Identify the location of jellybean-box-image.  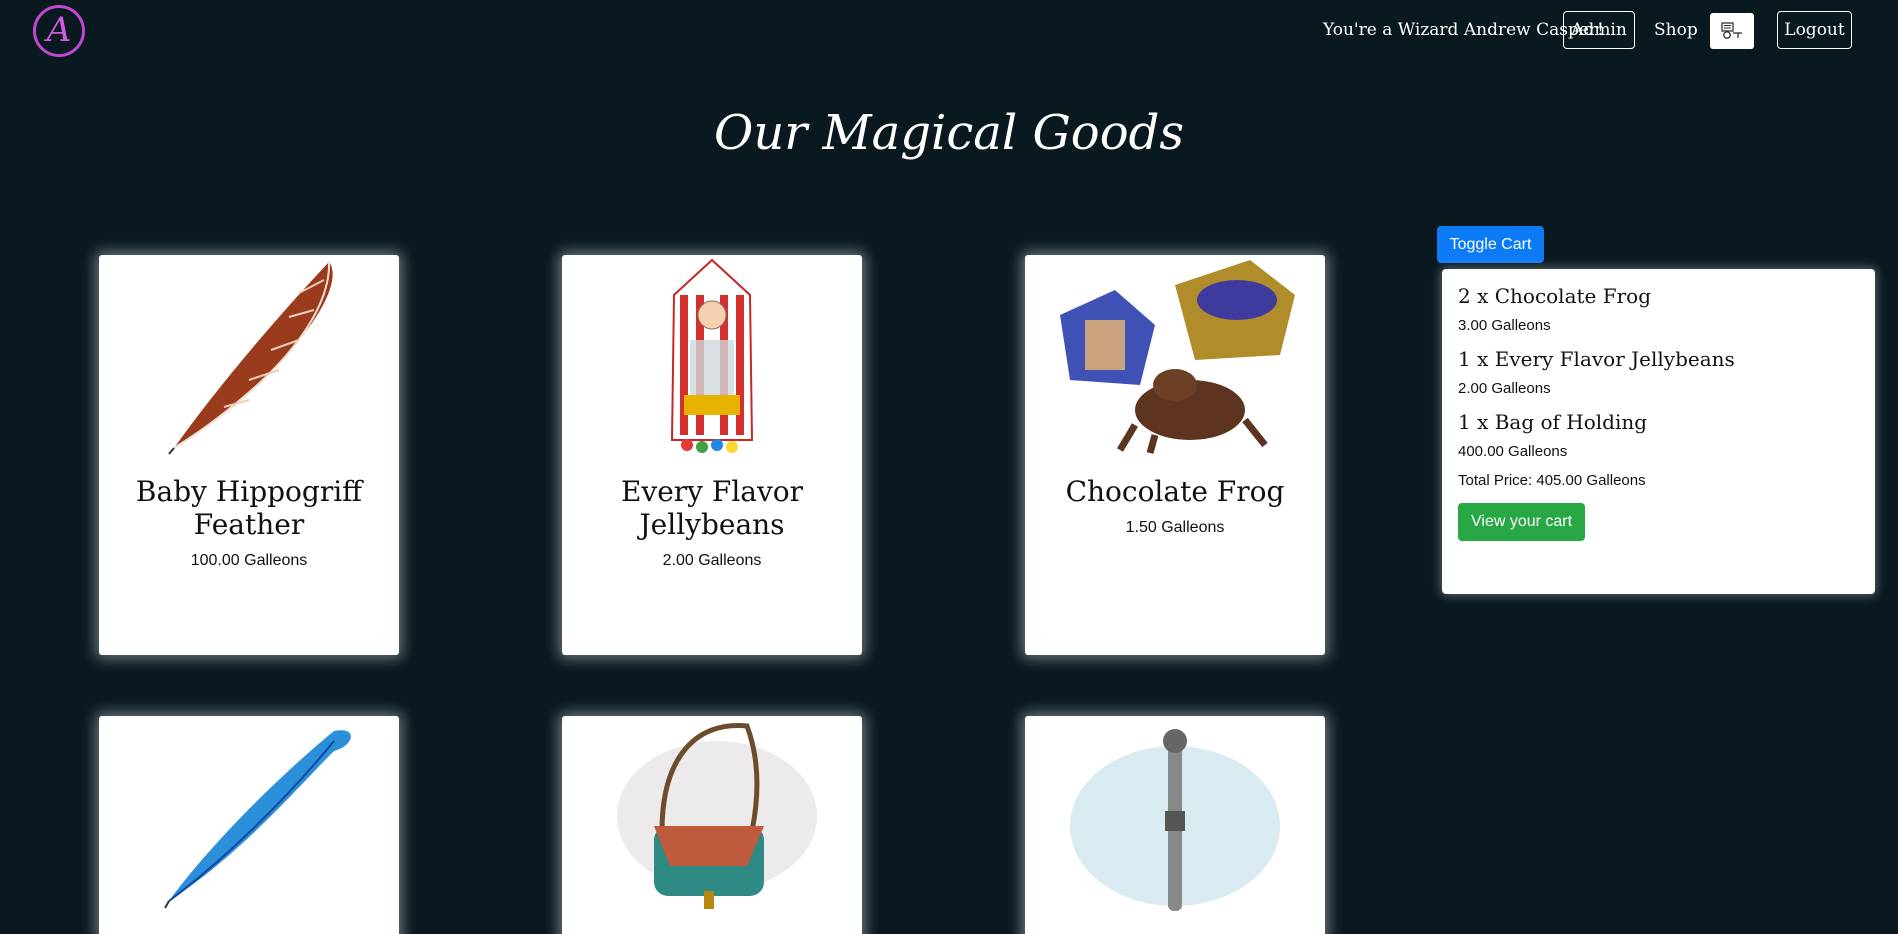
(712, 355).